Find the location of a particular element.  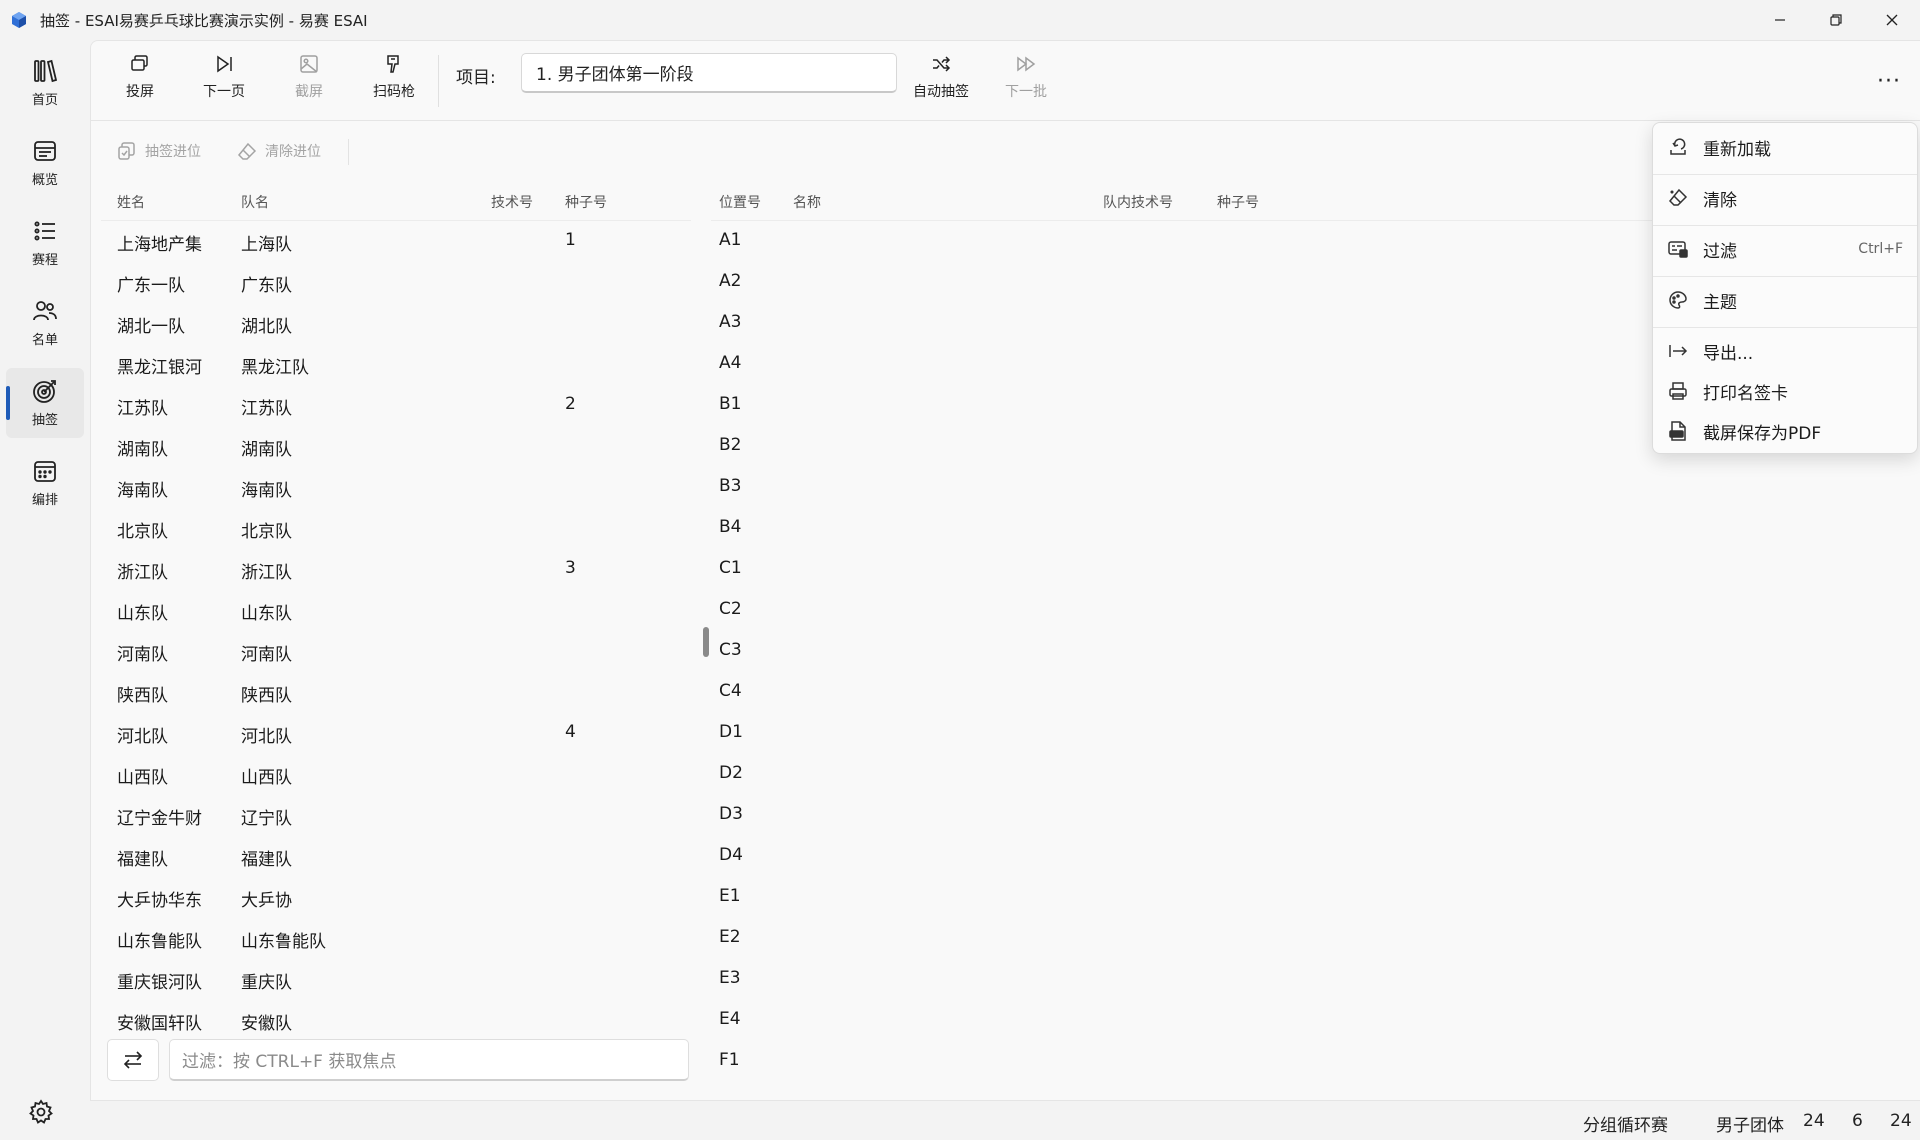

next-page-button: 下一页 is located at coordinates (224, 81).